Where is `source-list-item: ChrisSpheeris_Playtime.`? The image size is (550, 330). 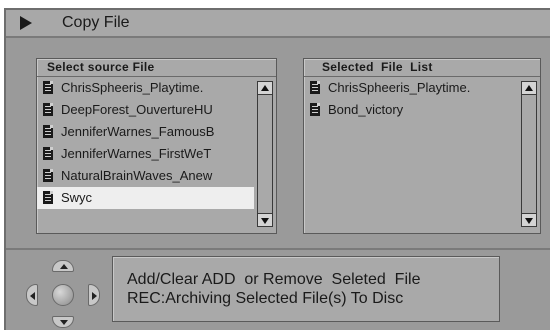 source-list-item: ChrisSpheeris_Playtime. is located at coordinates (145, 88).